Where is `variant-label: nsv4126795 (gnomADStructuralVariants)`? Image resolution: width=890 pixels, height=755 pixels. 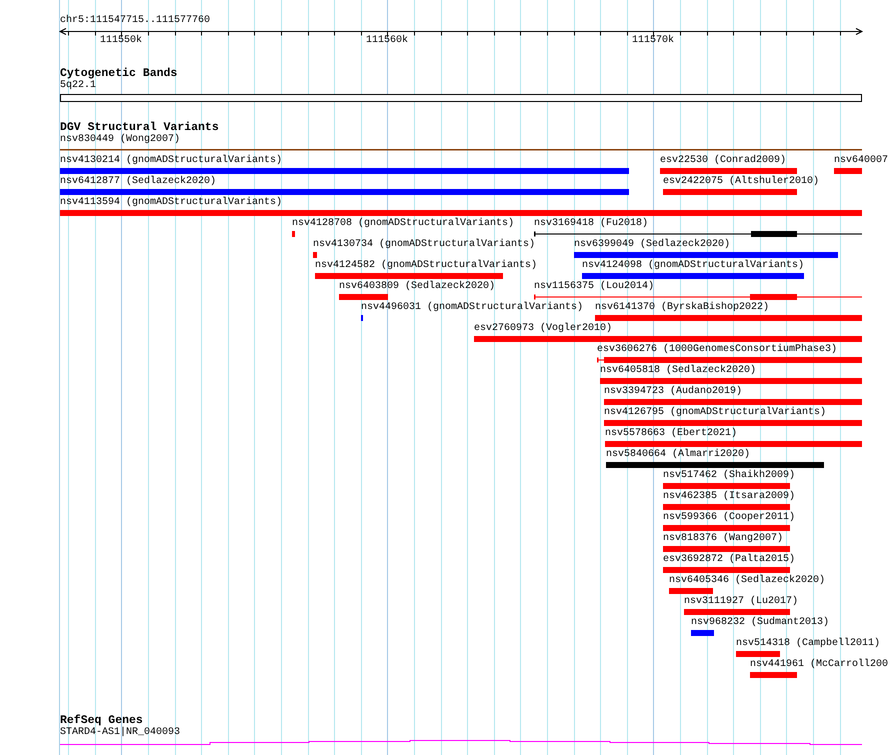
variant-label: nsv4126795 (gnomADStructuralVariants) is located at coordinates (715, 413).